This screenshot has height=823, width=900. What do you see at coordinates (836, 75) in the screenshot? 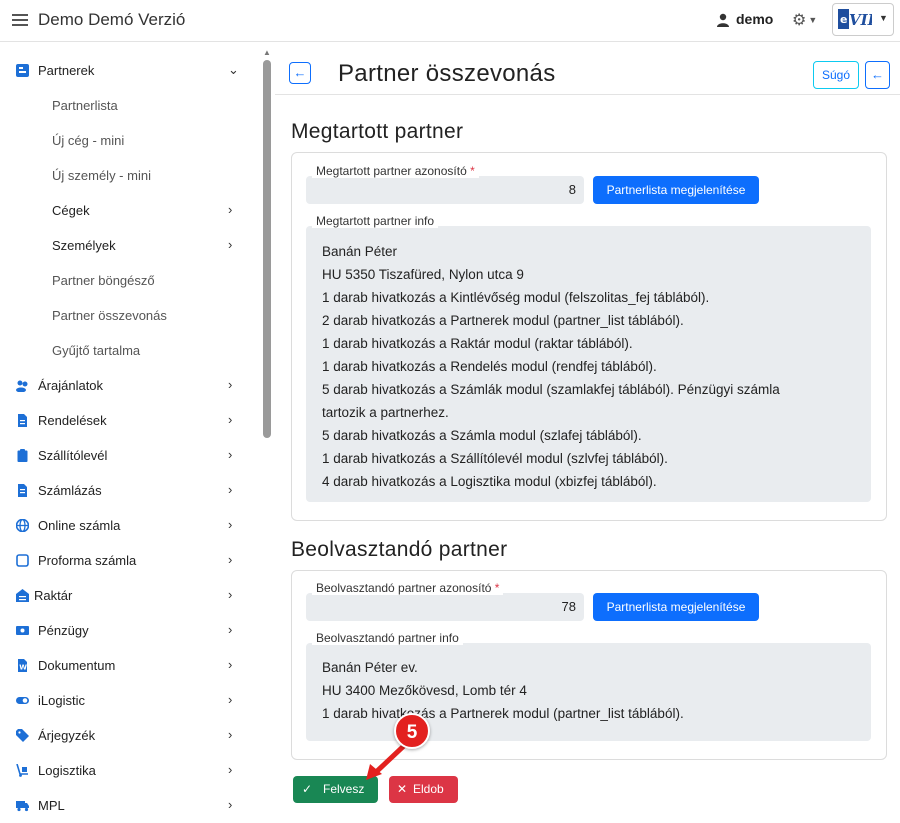
I see `help-button: Súgó` at bounding box center [836, 75].